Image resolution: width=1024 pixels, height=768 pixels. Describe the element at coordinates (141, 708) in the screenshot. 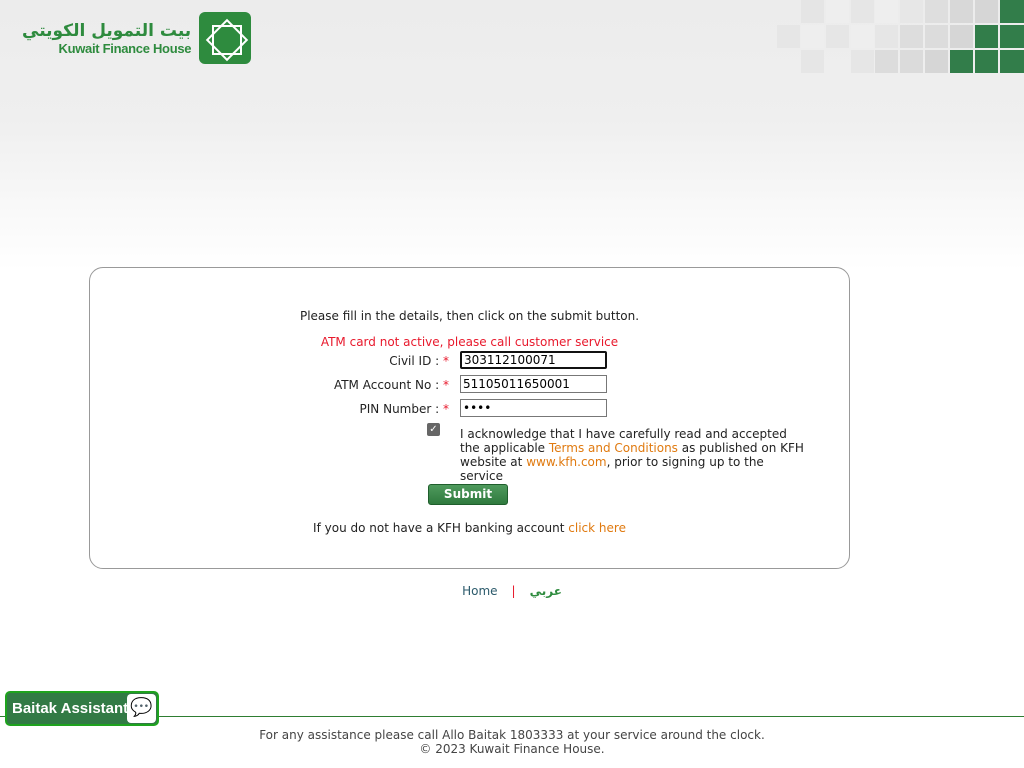

I see `chat-bubbles-icon: 💬` at that location.